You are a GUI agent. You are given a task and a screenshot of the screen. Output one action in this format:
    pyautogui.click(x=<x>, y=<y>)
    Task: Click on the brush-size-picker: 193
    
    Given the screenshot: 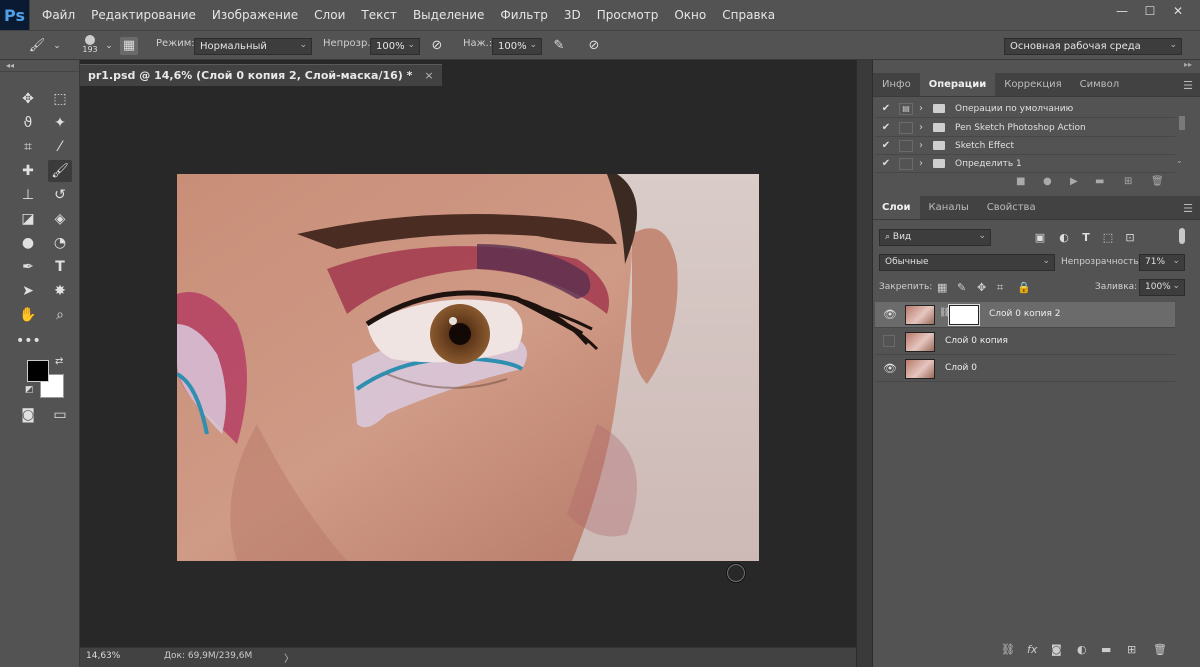 What is the action you would take?
    pyautogui.click(x=90, y=46)
    